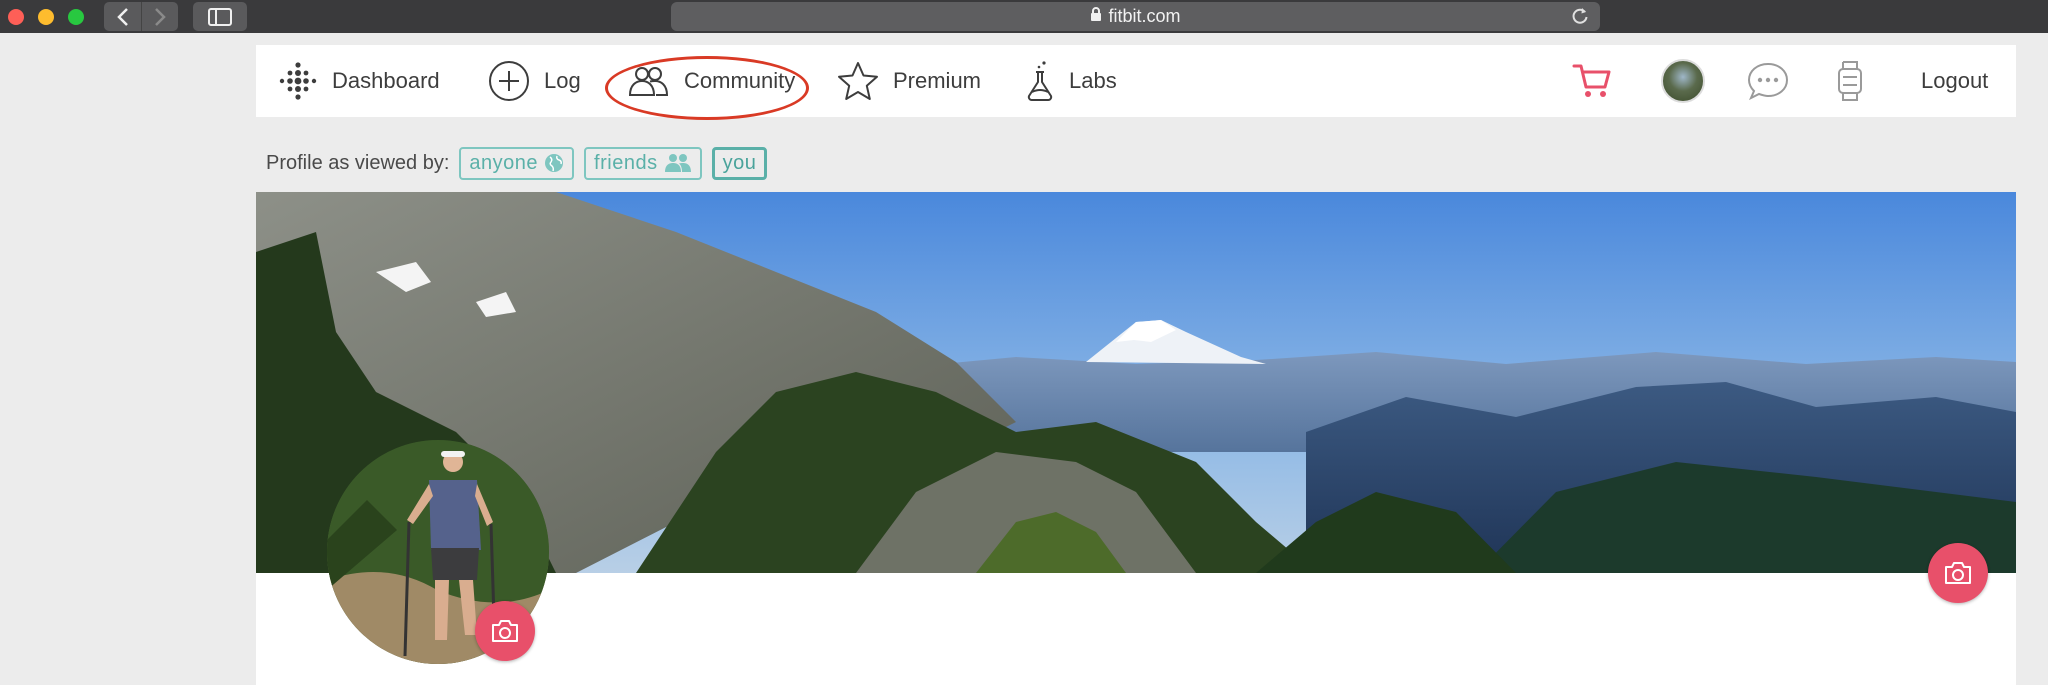 The width and height of the screenshot is (2048, 685). Describe the element at coordinates (1580, 18) in the screenshot. I see `reload-icon` at that location.